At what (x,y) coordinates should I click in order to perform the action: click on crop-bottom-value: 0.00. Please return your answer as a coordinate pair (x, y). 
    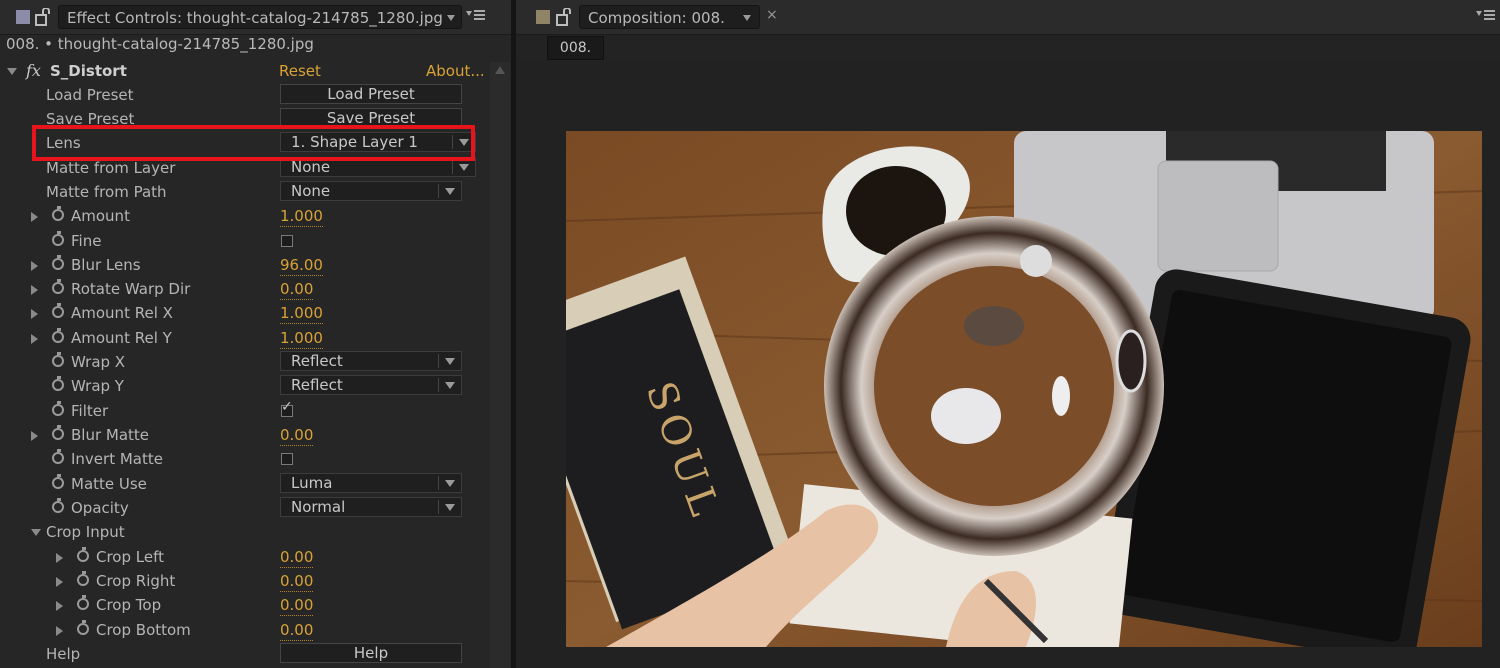
    Looking at the image, I should click on (297, 630).